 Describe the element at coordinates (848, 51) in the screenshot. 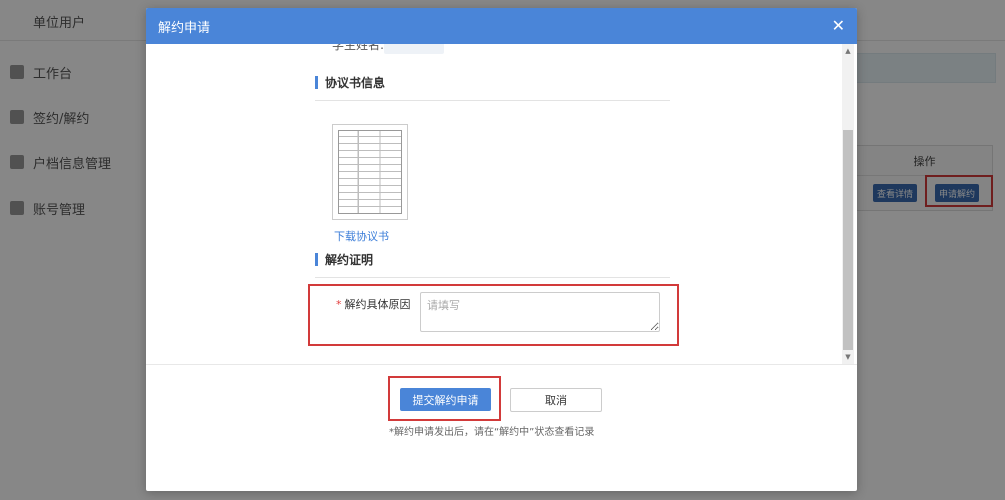

I see `scroll-up-icon: ▲` at that location.